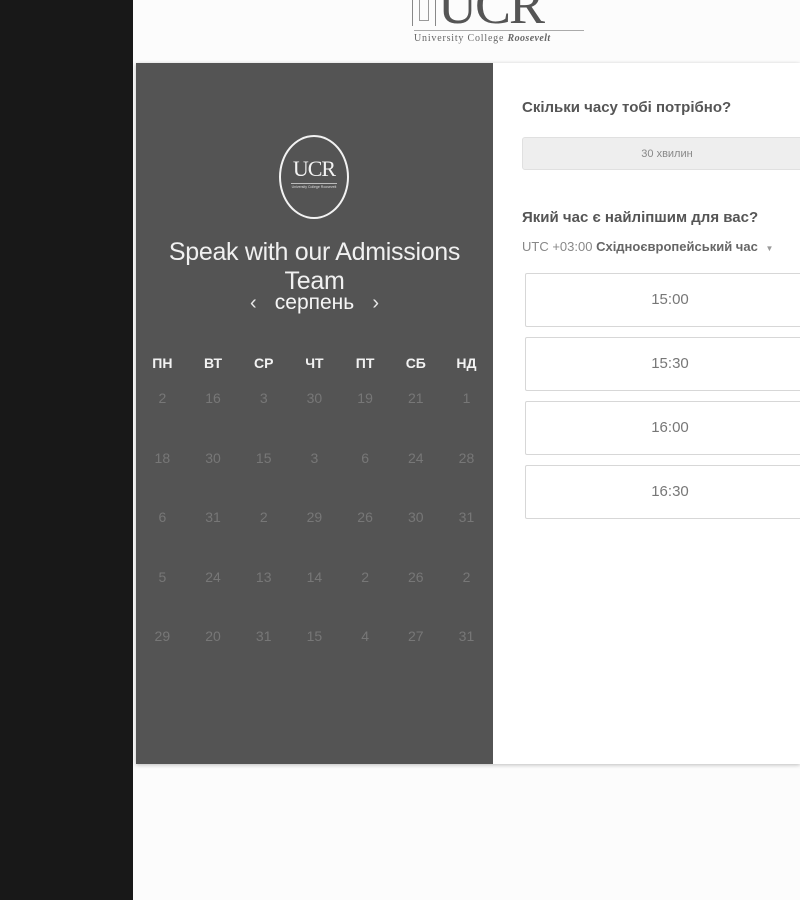 This screenshot has height=900, width=800. What do you see at coordinates (662, 428) in the screenshot?
I see `time-slot-button: 16:00` at bounding box center [662, 428].